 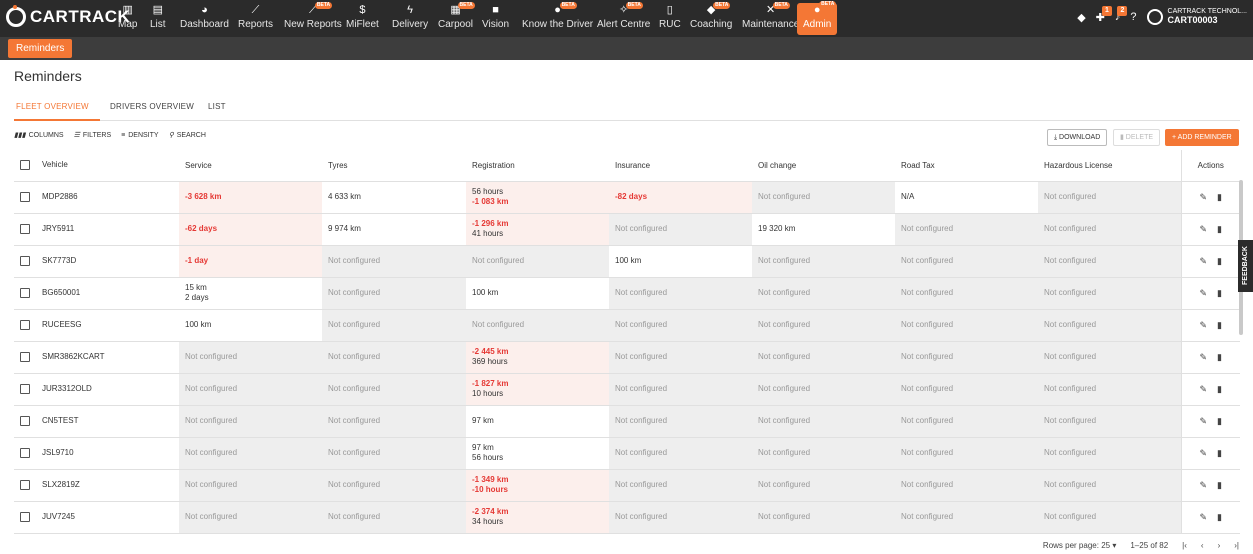 What do you see at coordinates (1077, 137) in the screenshot?
I see `download-button: ⤓ DOWNLOAD` at bounding box center [1077, 137].